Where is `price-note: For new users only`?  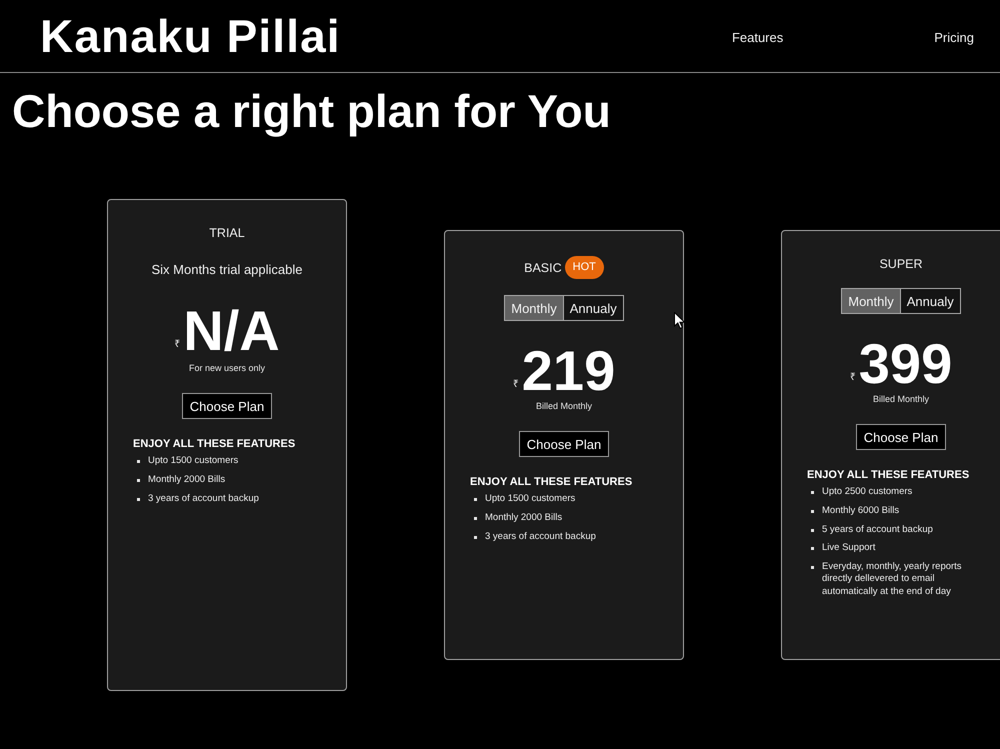 price-note: For new users only is located at coordinates (227, 368).